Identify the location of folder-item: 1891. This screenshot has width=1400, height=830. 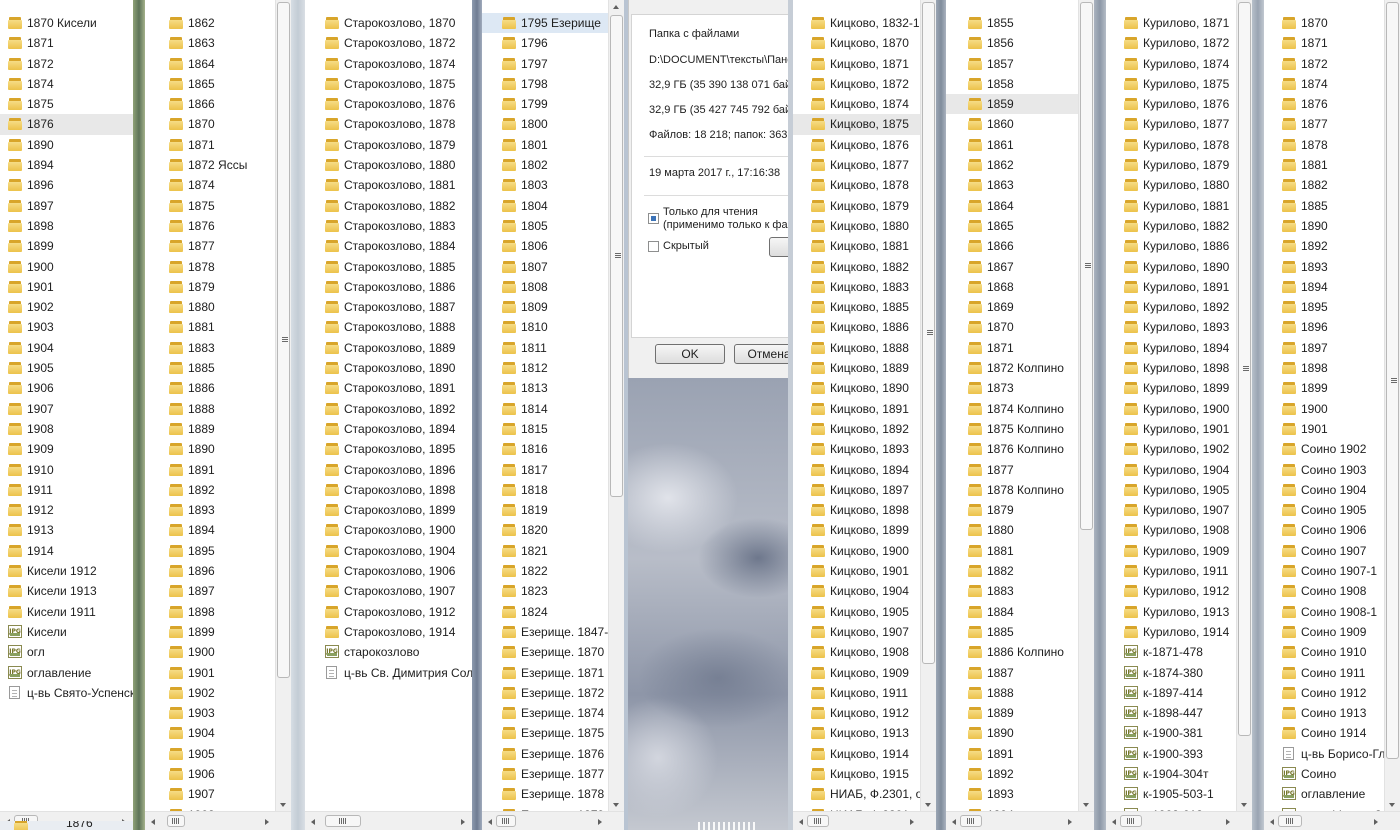
(1012, 754).